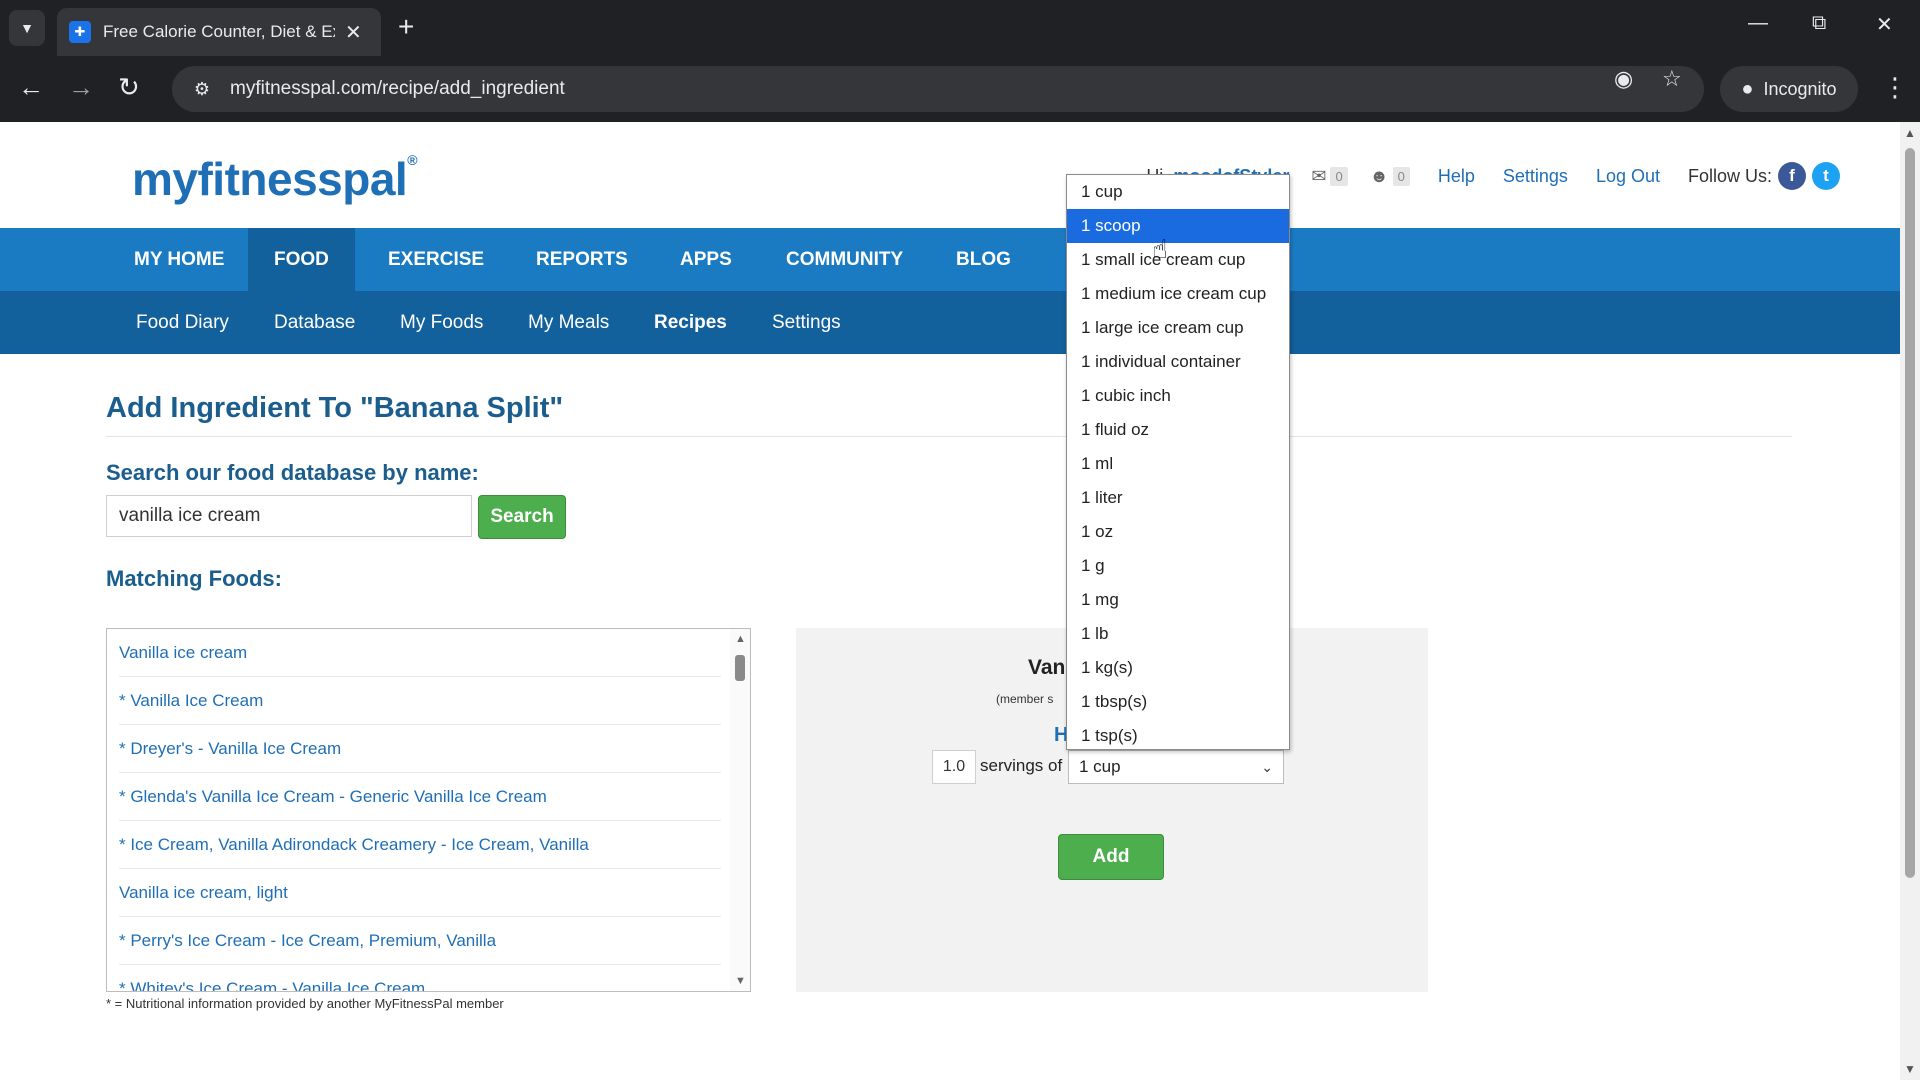  I want to click on reload-icon: ↻, so click(129, 87).